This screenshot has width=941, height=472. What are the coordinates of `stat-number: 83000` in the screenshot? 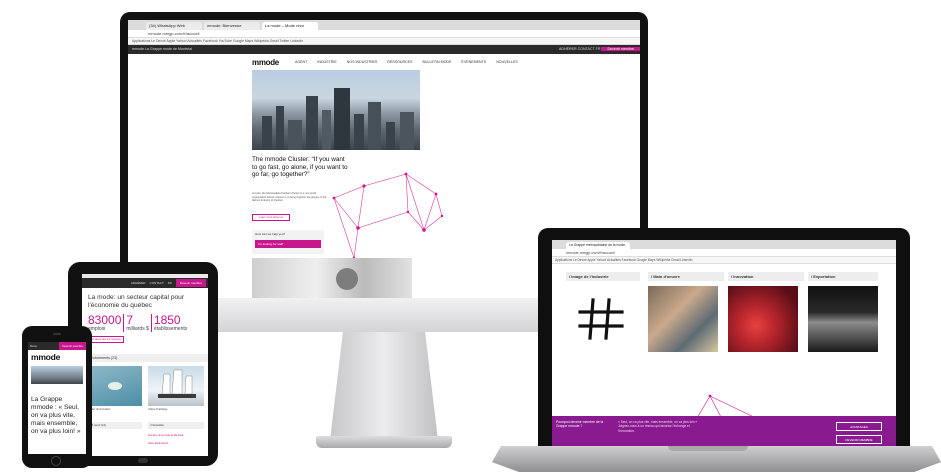 It's located at (105, 320).